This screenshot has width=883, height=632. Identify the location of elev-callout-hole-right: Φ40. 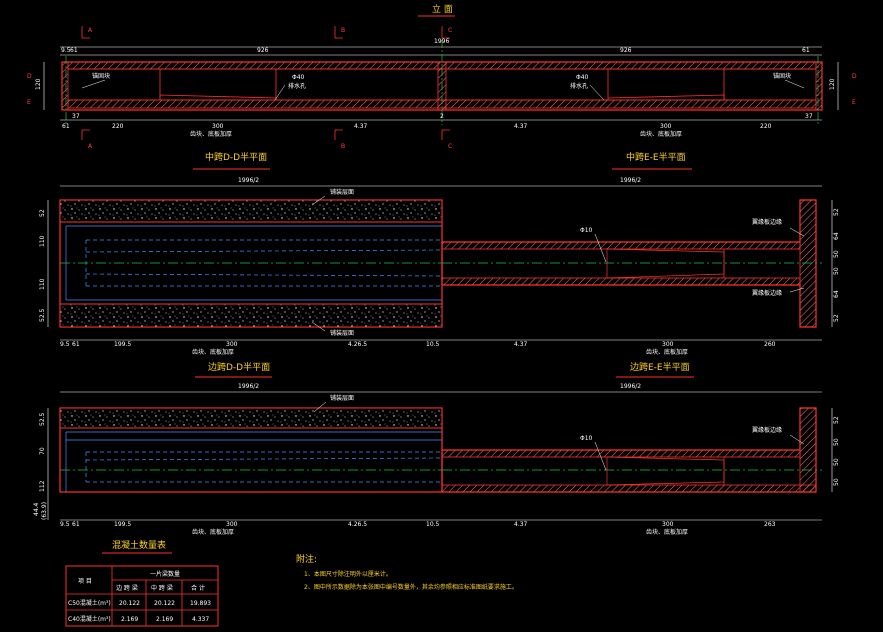
(582, 77).